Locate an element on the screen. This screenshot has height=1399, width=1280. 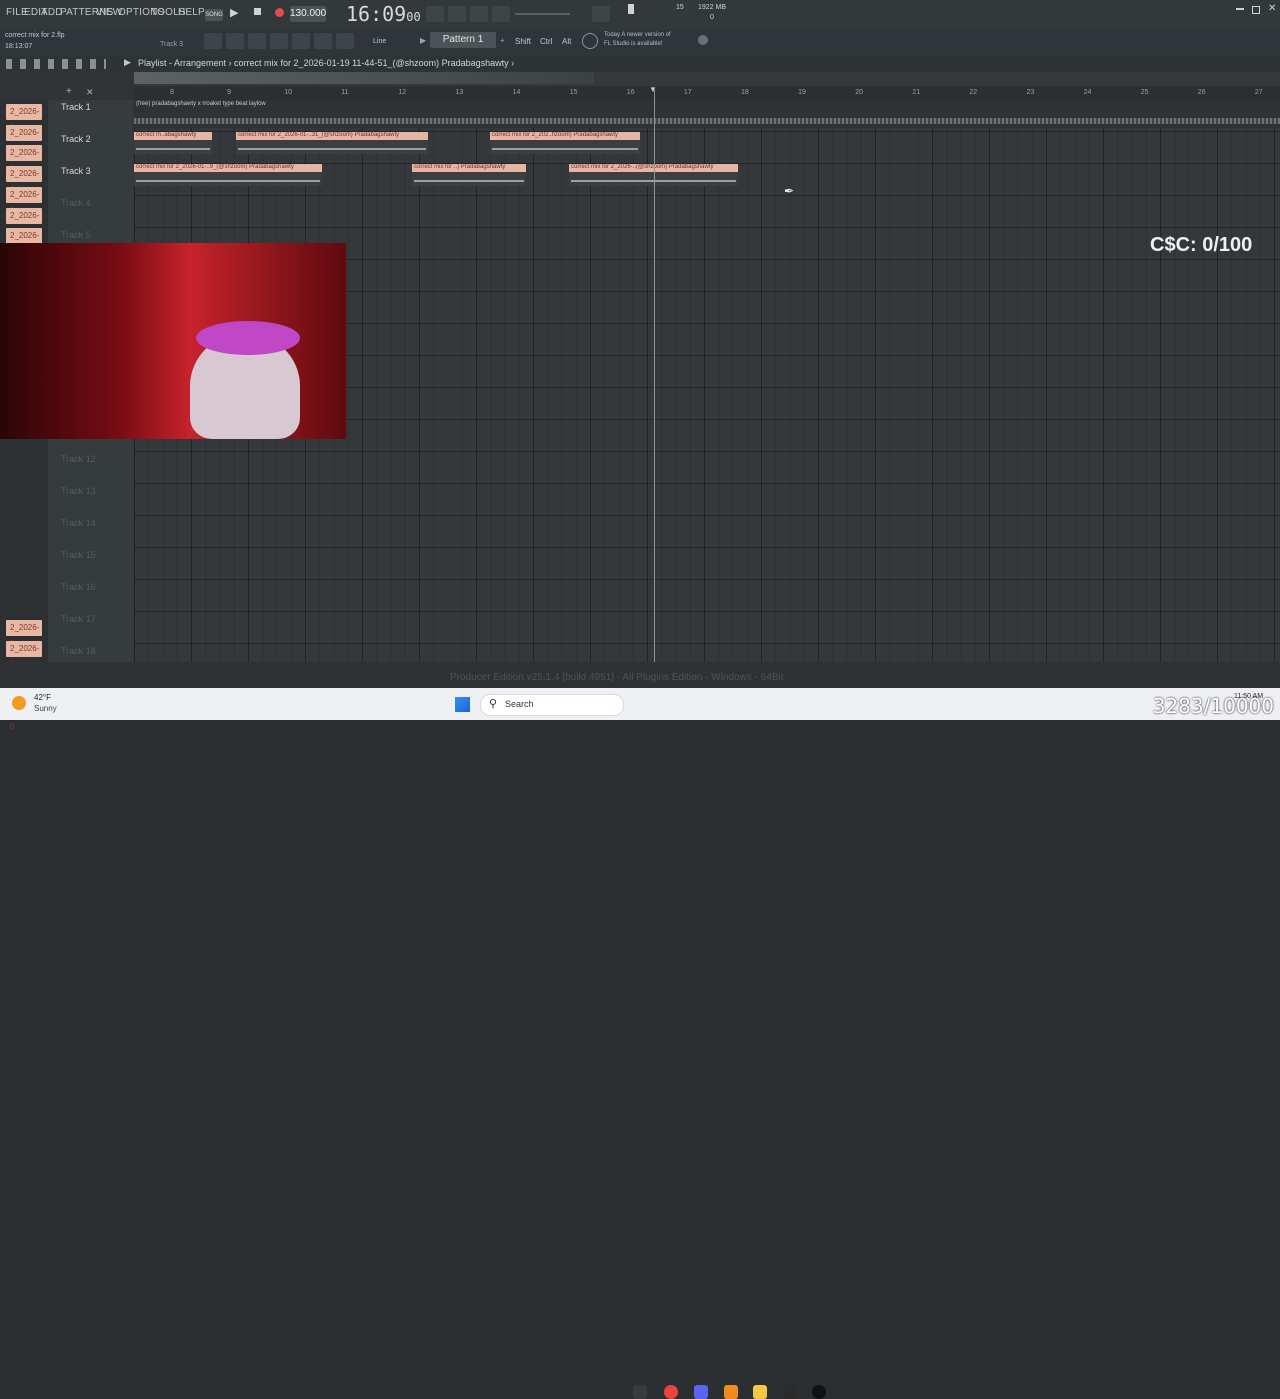
track-name-12: Track 12 is located at coordinates (78, 459).